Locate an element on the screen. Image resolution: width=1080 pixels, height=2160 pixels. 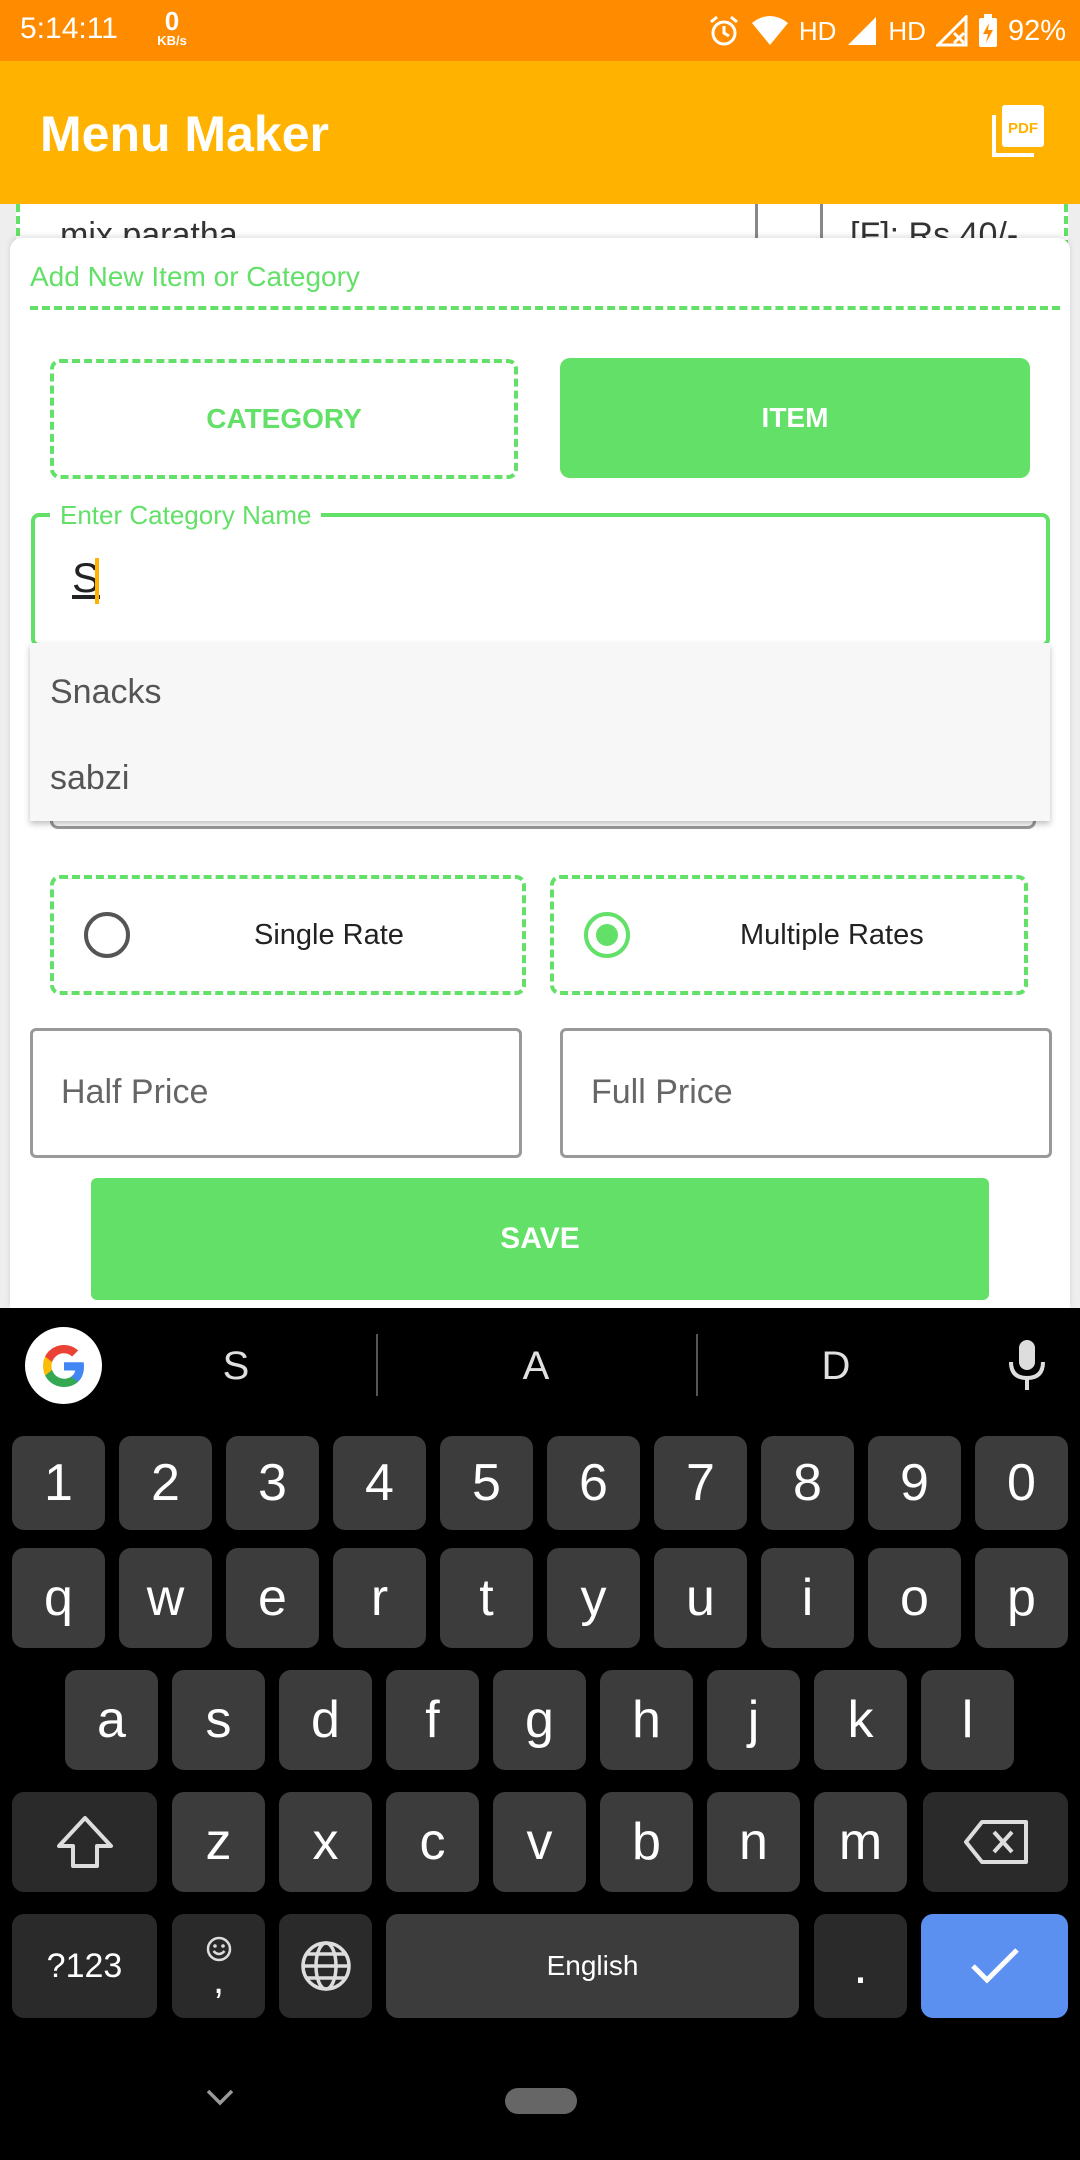
microphone-icon is located at coordinates (1027, 1368).